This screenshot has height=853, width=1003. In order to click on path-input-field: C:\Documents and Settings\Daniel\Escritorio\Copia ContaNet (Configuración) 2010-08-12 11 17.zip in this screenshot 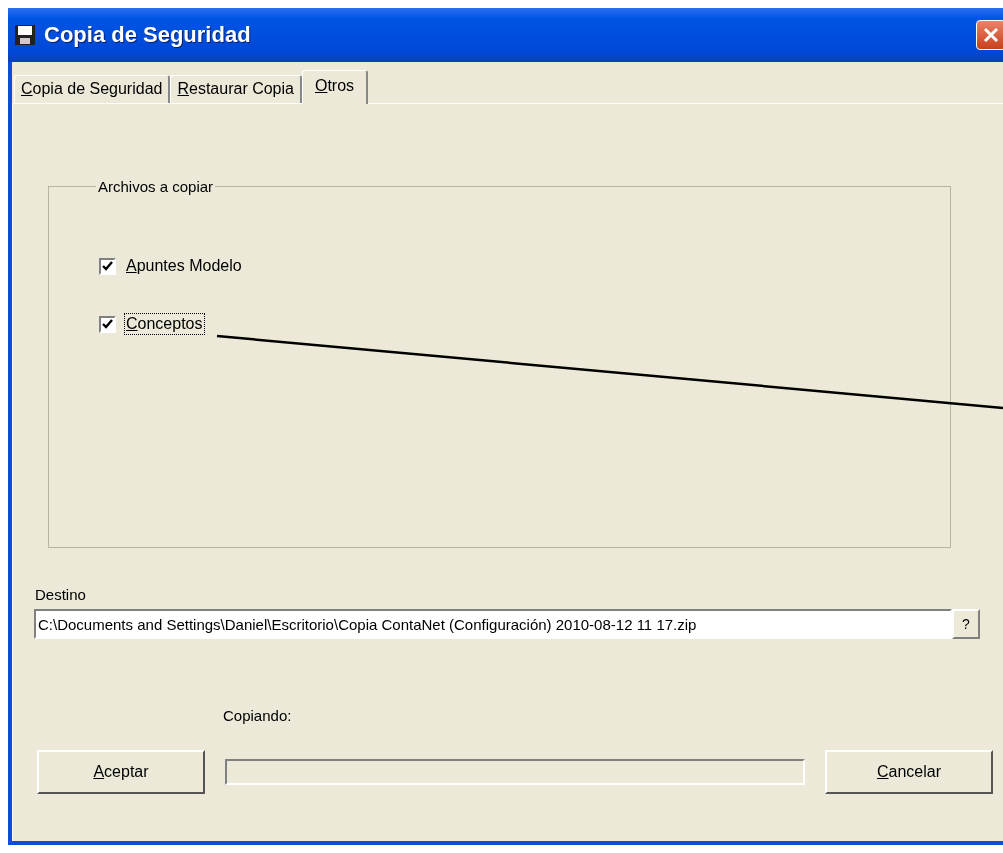, I will do `click(493, 624)`.